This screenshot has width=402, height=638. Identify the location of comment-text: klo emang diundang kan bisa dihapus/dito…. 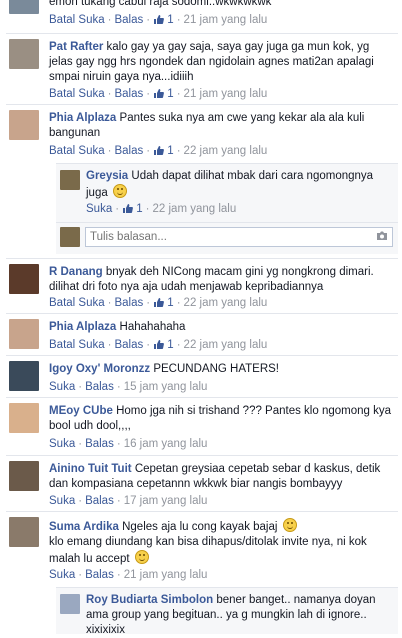
(208, 550).